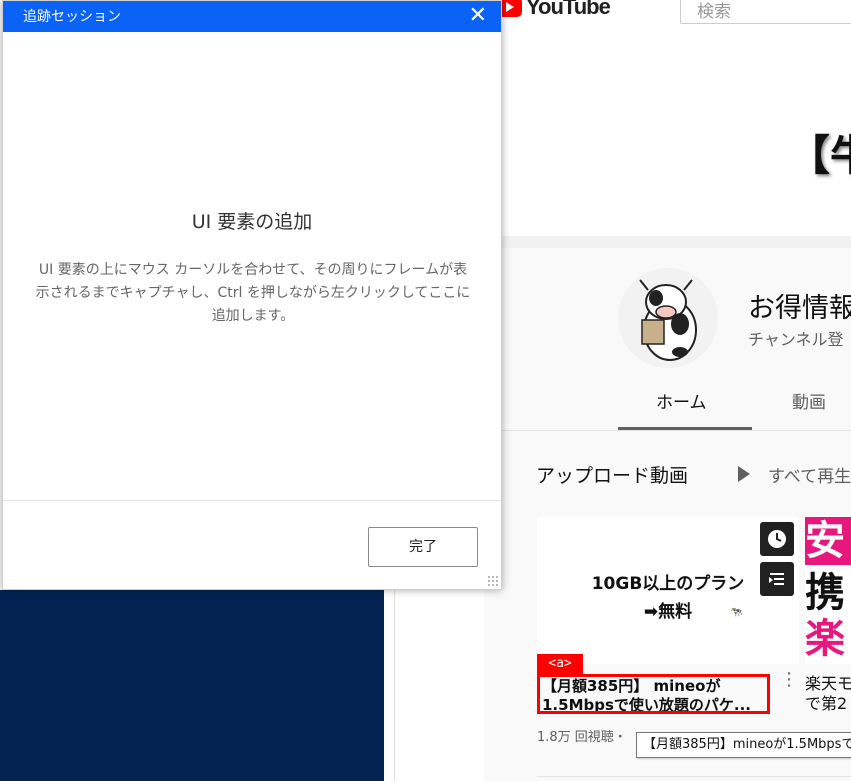  I want to click on queue-icon, so click(776, 579).